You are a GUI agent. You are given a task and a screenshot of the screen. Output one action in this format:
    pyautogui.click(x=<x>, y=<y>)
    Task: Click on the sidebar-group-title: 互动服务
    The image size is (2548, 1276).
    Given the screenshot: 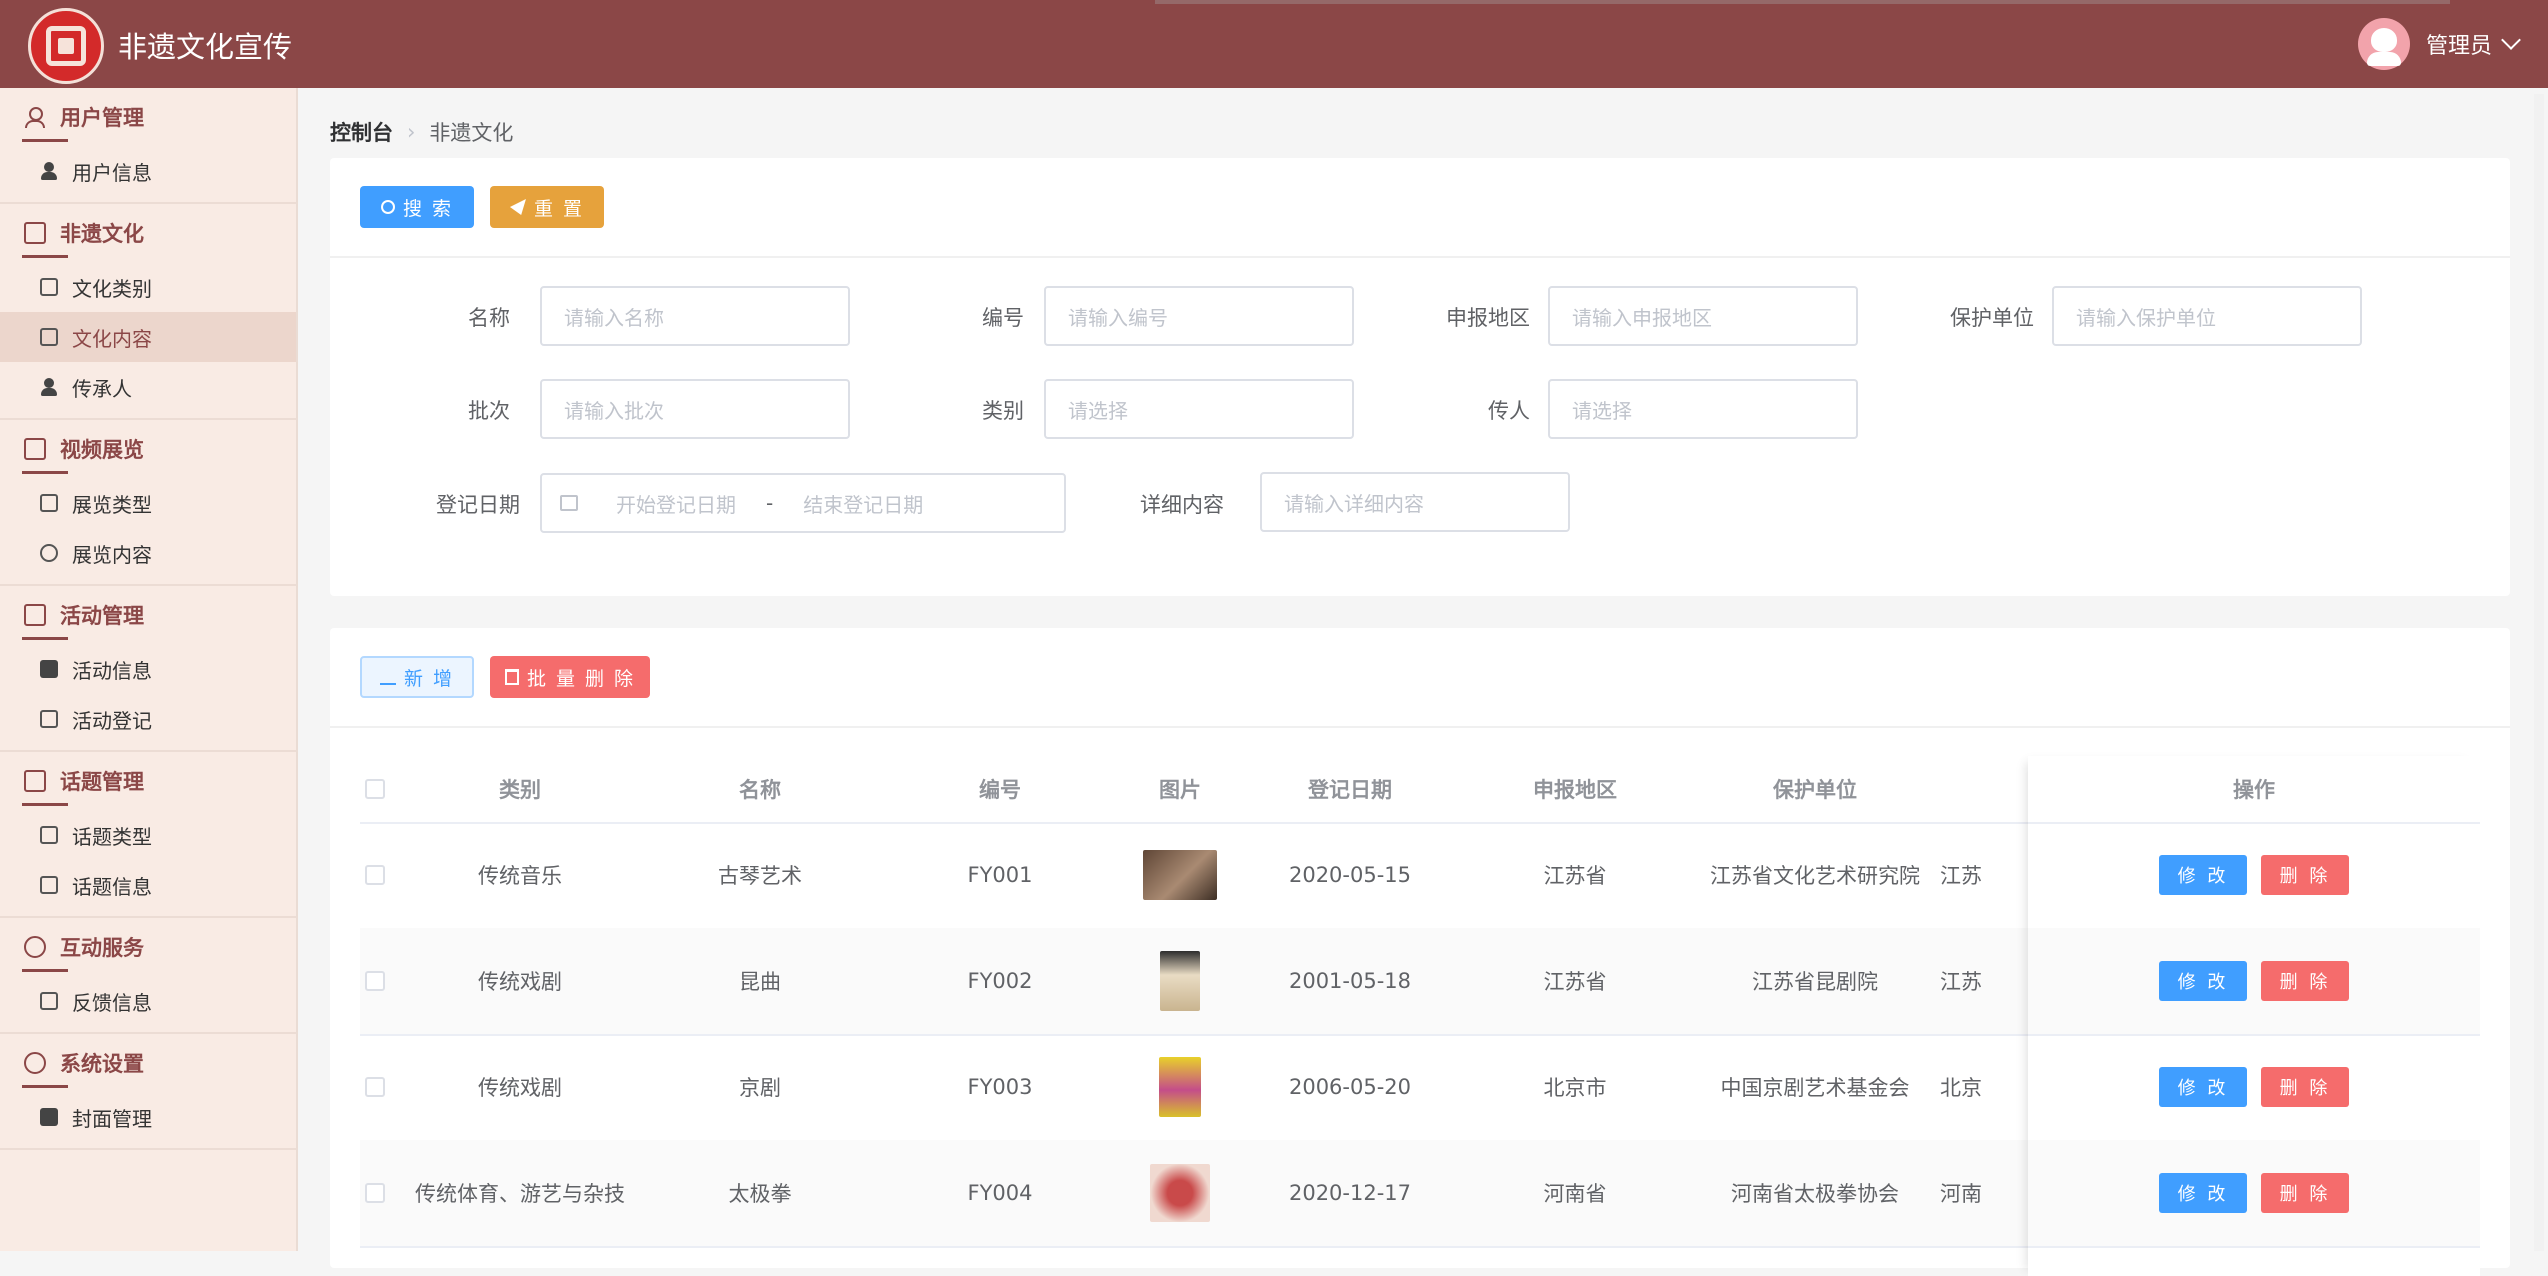 What is the action you would take?
    pyautogui.click(x=148, y=947)
    